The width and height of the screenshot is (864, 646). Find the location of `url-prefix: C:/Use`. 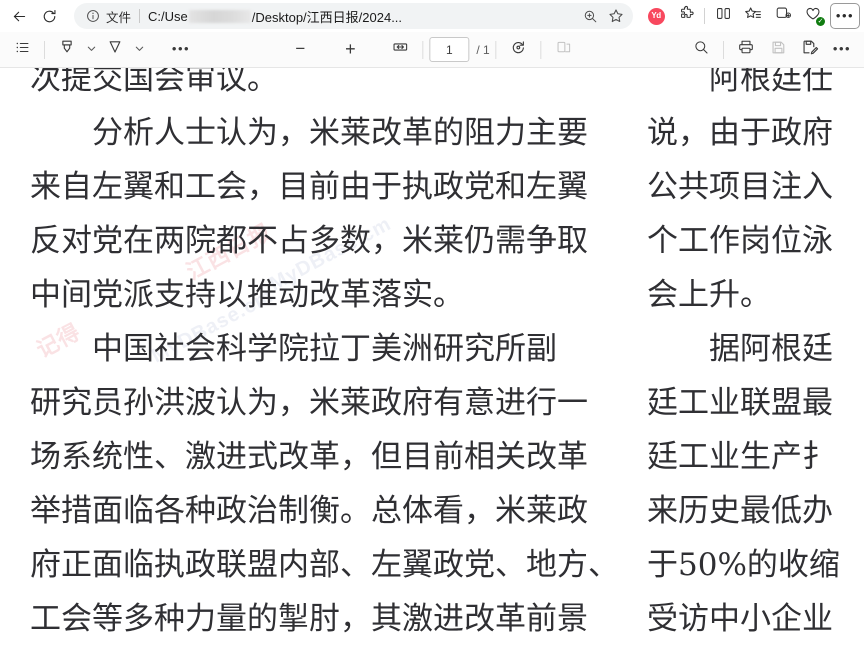

url-prefix: C:/Use is located at coordinates (168, 16).